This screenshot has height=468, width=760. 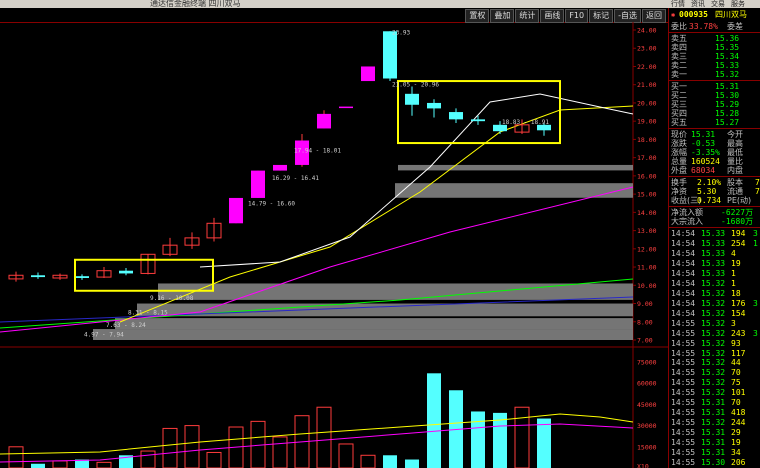 I want to click on price-axis-label: 19.00, so click(x=647, y=122).